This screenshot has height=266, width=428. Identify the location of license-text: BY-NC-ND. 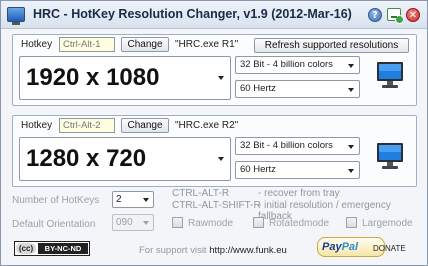
(63, 248).